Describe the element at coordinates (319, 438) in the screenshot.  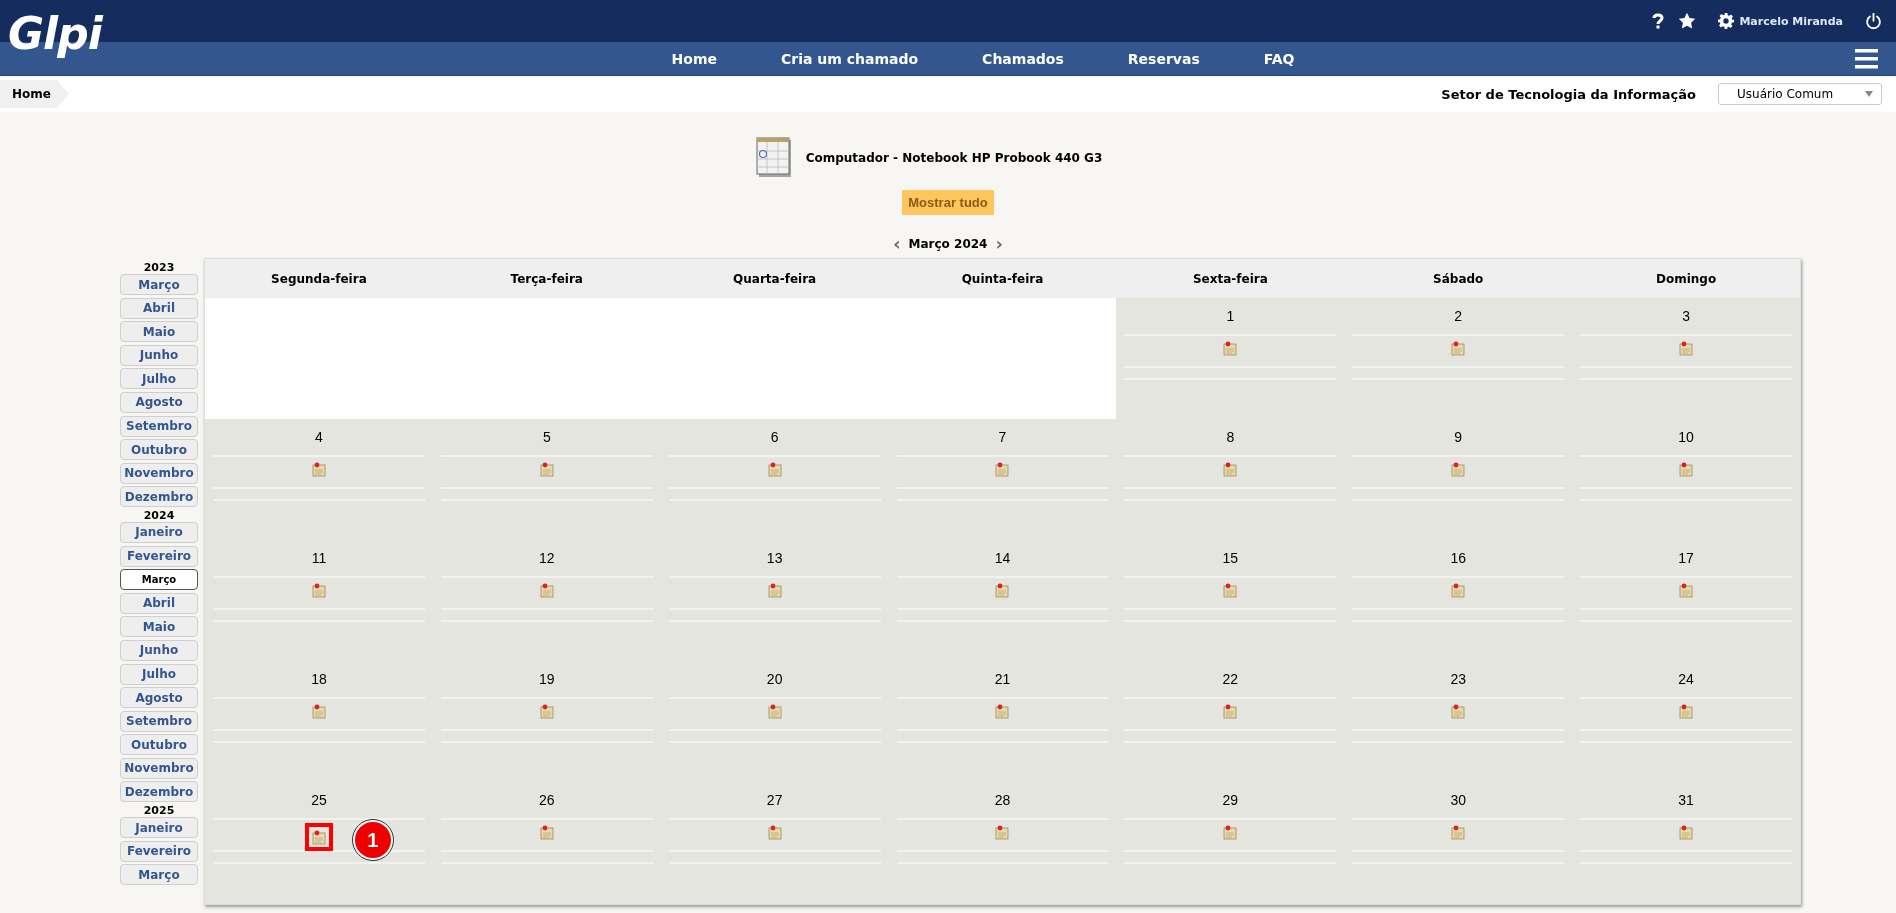
I see `day-number: 4` at that location.